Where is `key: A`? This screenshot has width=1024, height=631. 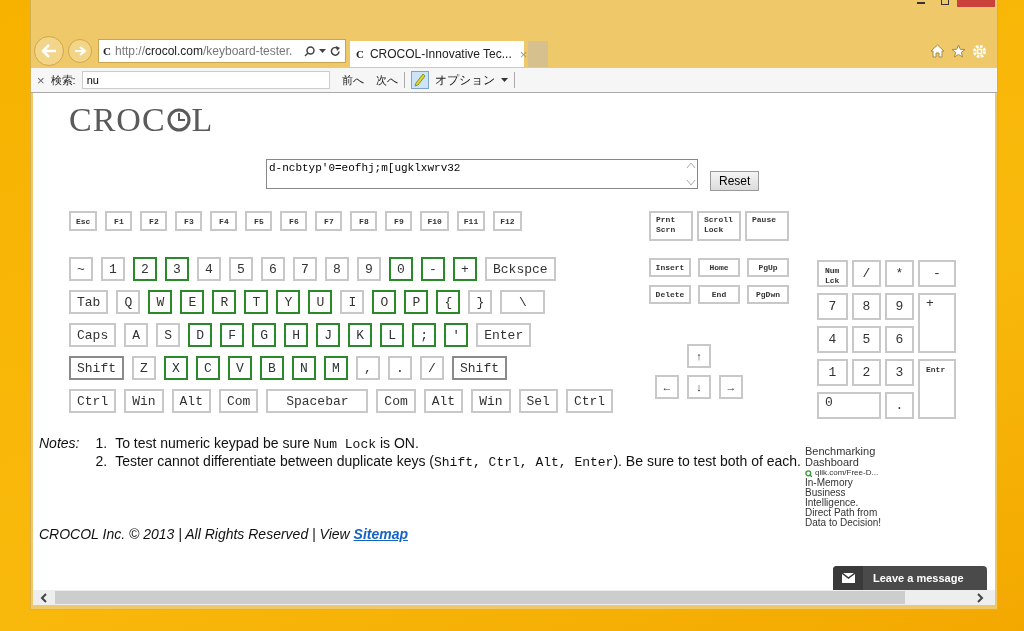 key: A is located at coordinates (136, 335).